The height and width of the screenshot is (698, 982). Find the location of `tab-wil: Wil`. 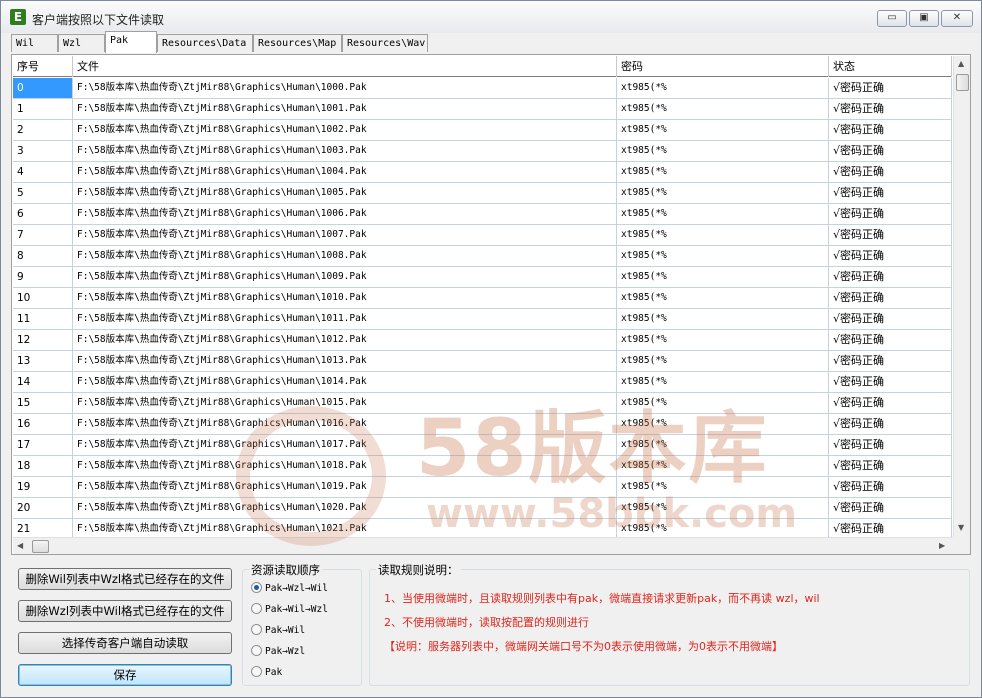

tab-wil: Wil is located at coordinates (34, 43).